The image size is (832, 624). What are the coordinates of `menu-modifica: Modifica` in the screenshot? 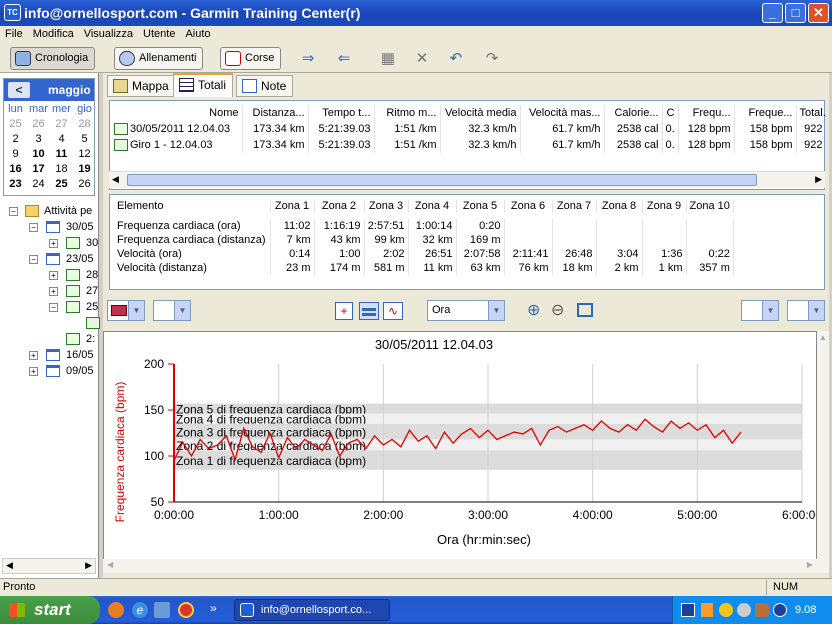 It's located at (53, 34).